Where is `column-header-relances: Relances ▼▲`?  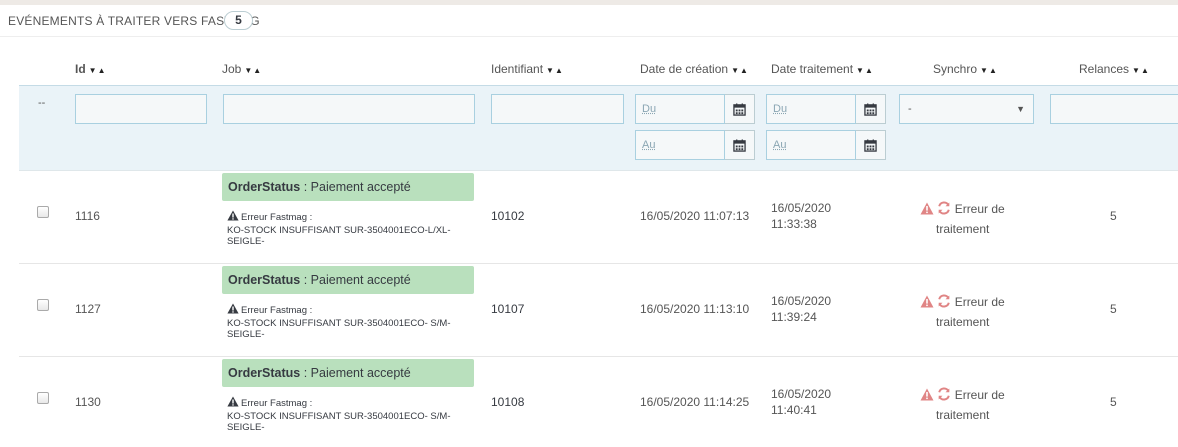 column-header-relances: Relances ▼▲ is located at coordinates (1114, 69).